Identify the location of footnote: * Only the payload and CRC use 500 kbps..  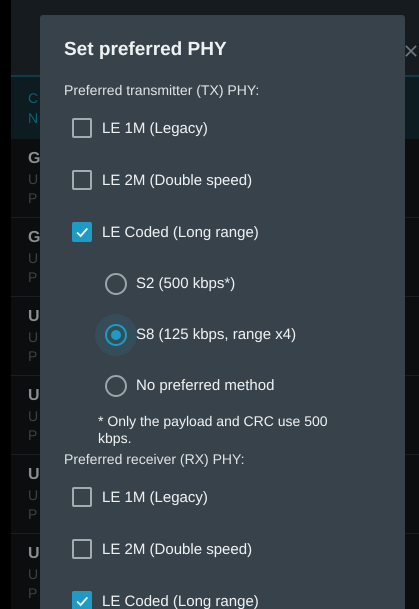
(213, 430).